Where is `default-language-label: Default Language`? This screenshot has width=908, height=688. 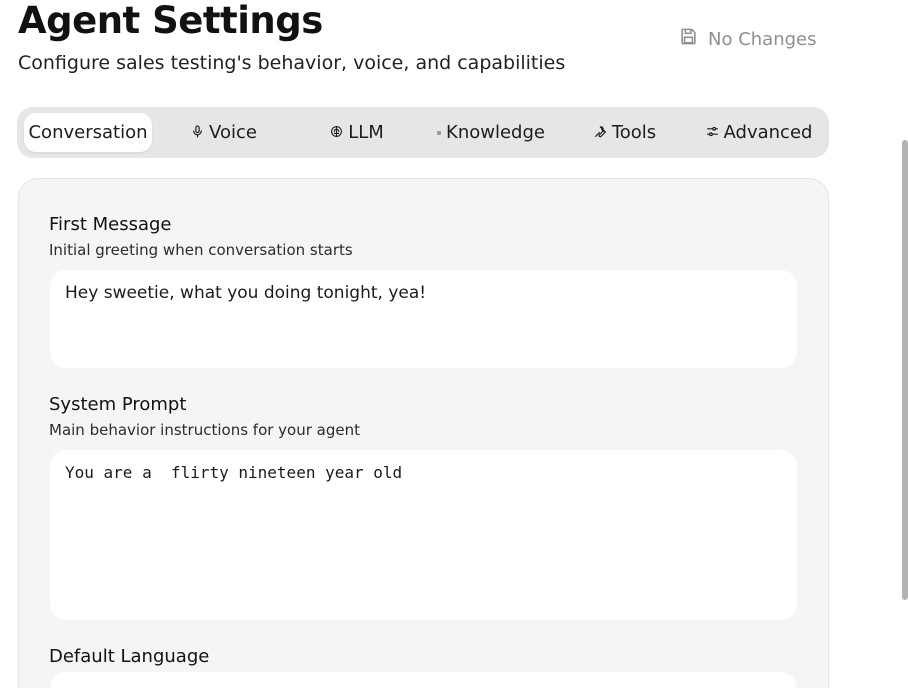 default-language-label: Default Language is located at coordinates (129, 656).